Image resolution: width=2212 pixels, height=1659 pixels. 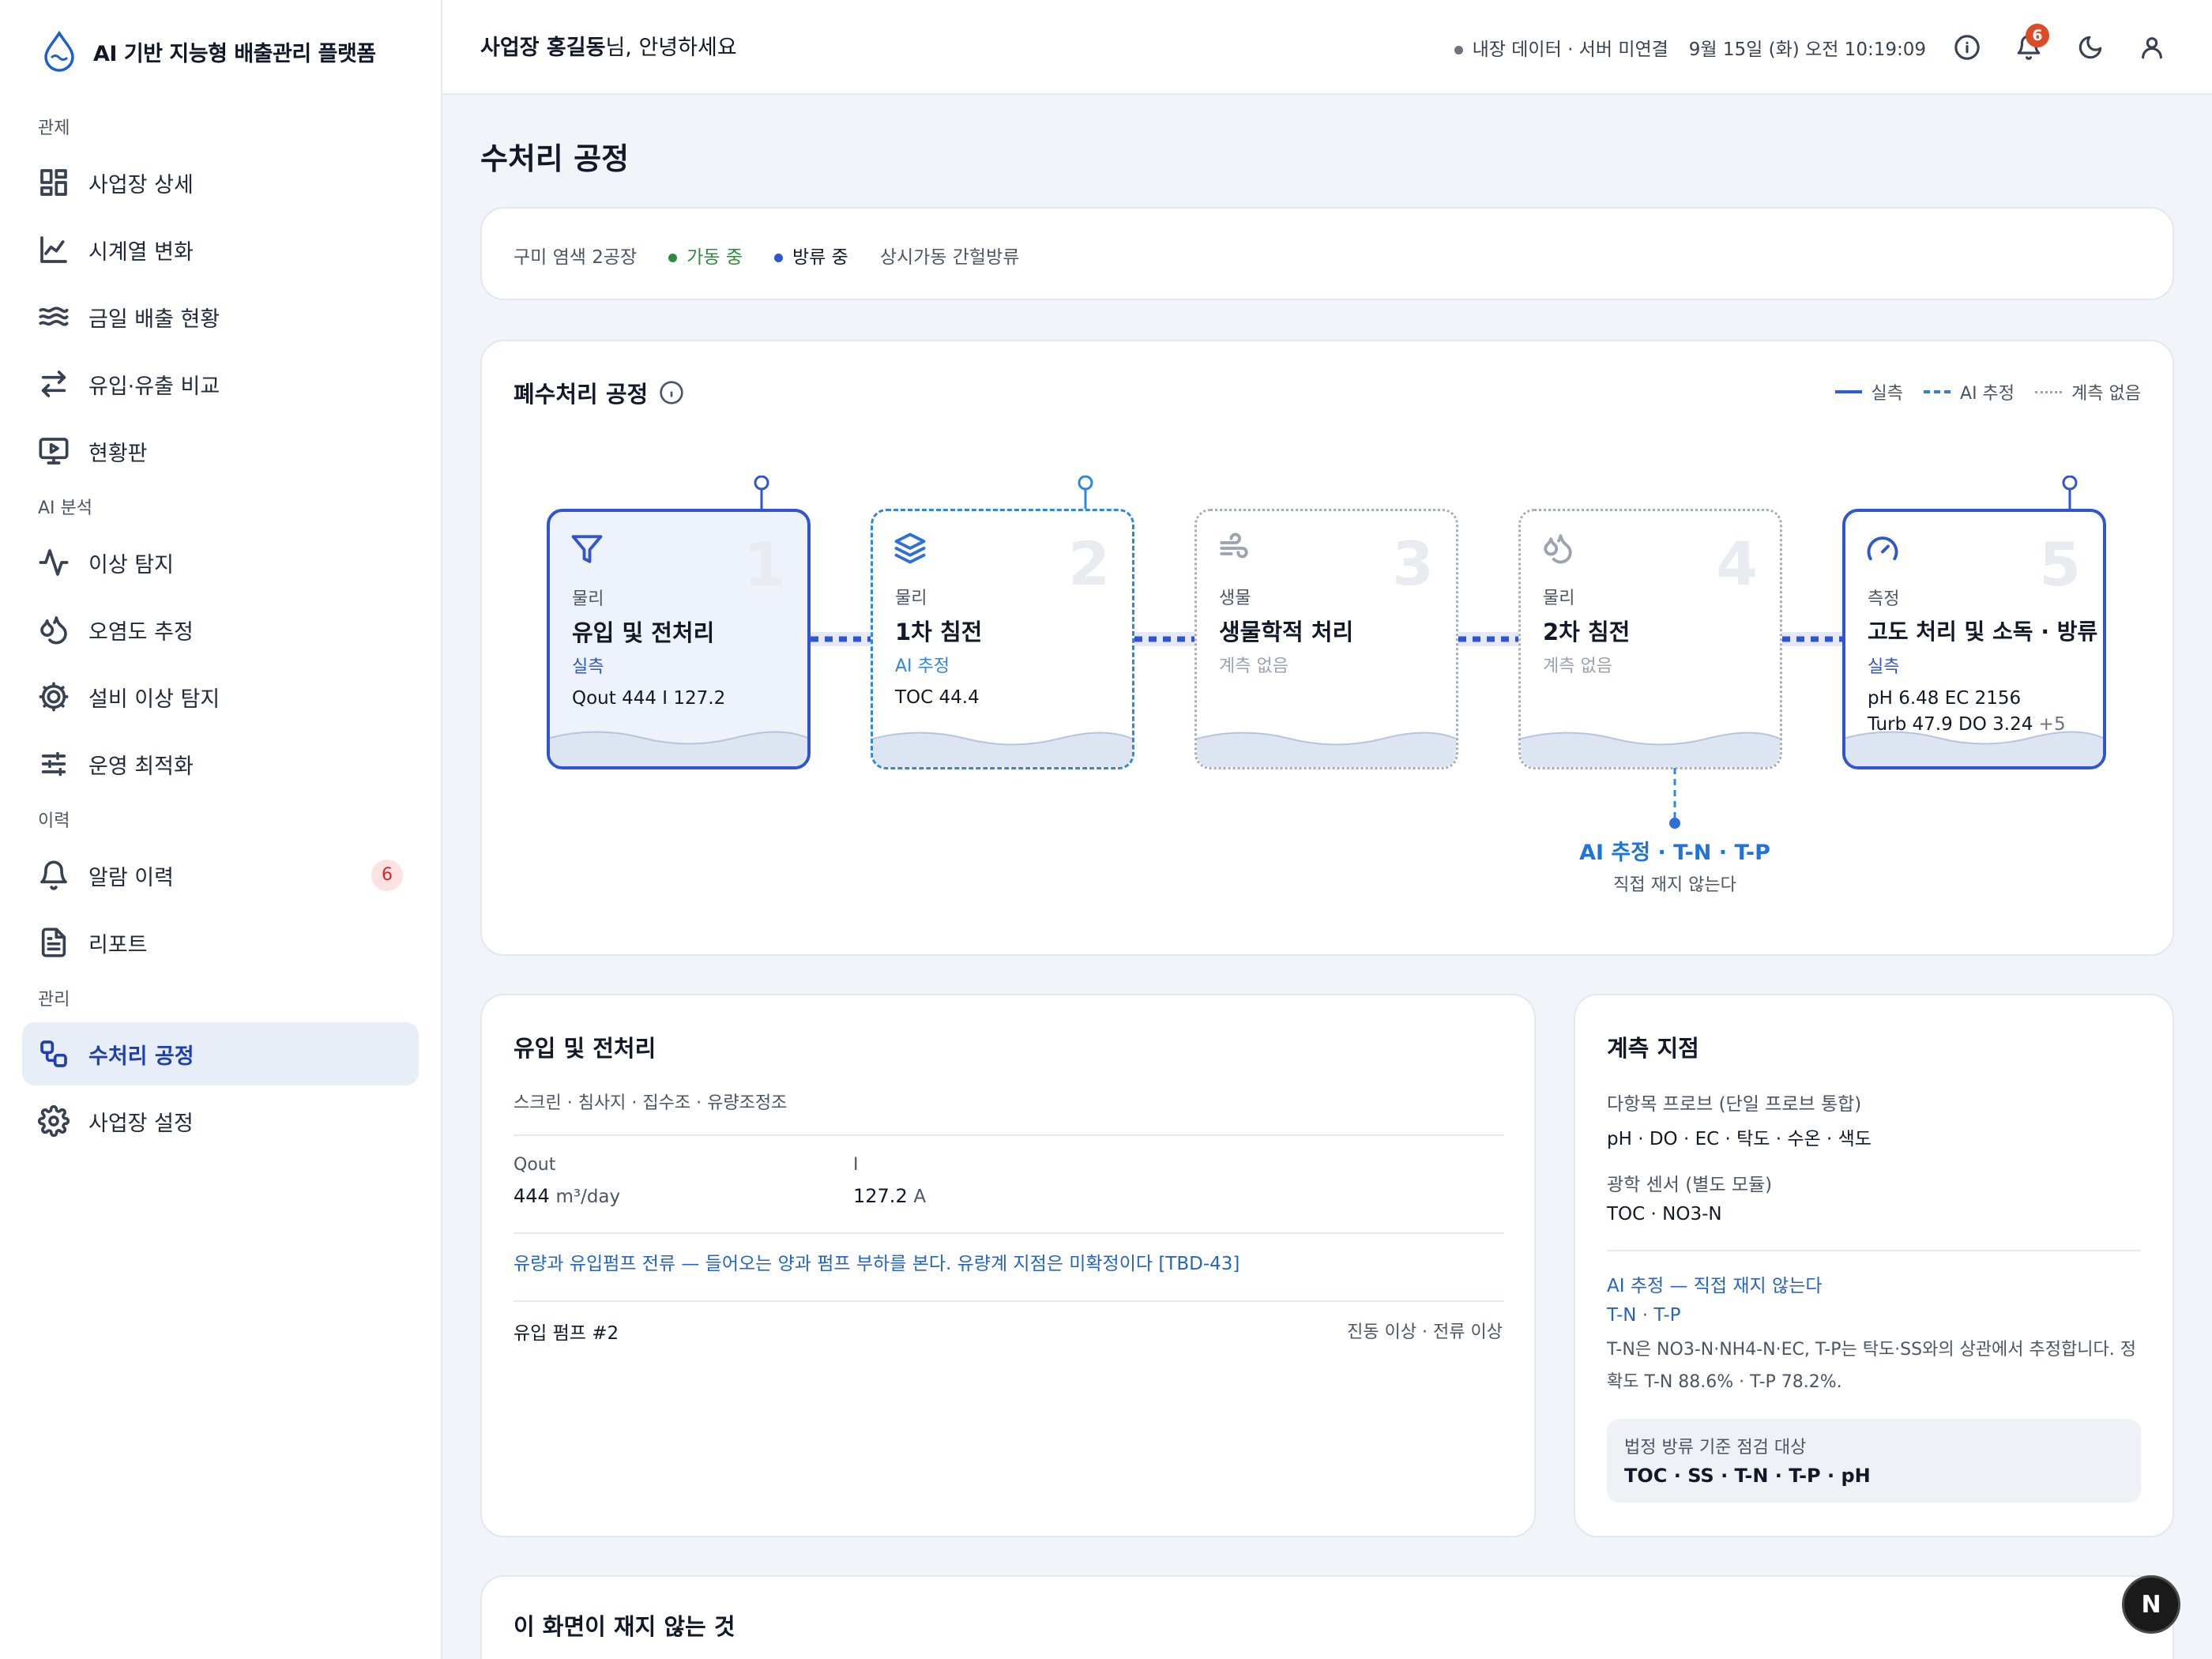 What do you see at coordinates (221, 1054) in the screenshot?
I see `nav-item-water-process: 수처리 공정` at bounding box center [221, 1054].